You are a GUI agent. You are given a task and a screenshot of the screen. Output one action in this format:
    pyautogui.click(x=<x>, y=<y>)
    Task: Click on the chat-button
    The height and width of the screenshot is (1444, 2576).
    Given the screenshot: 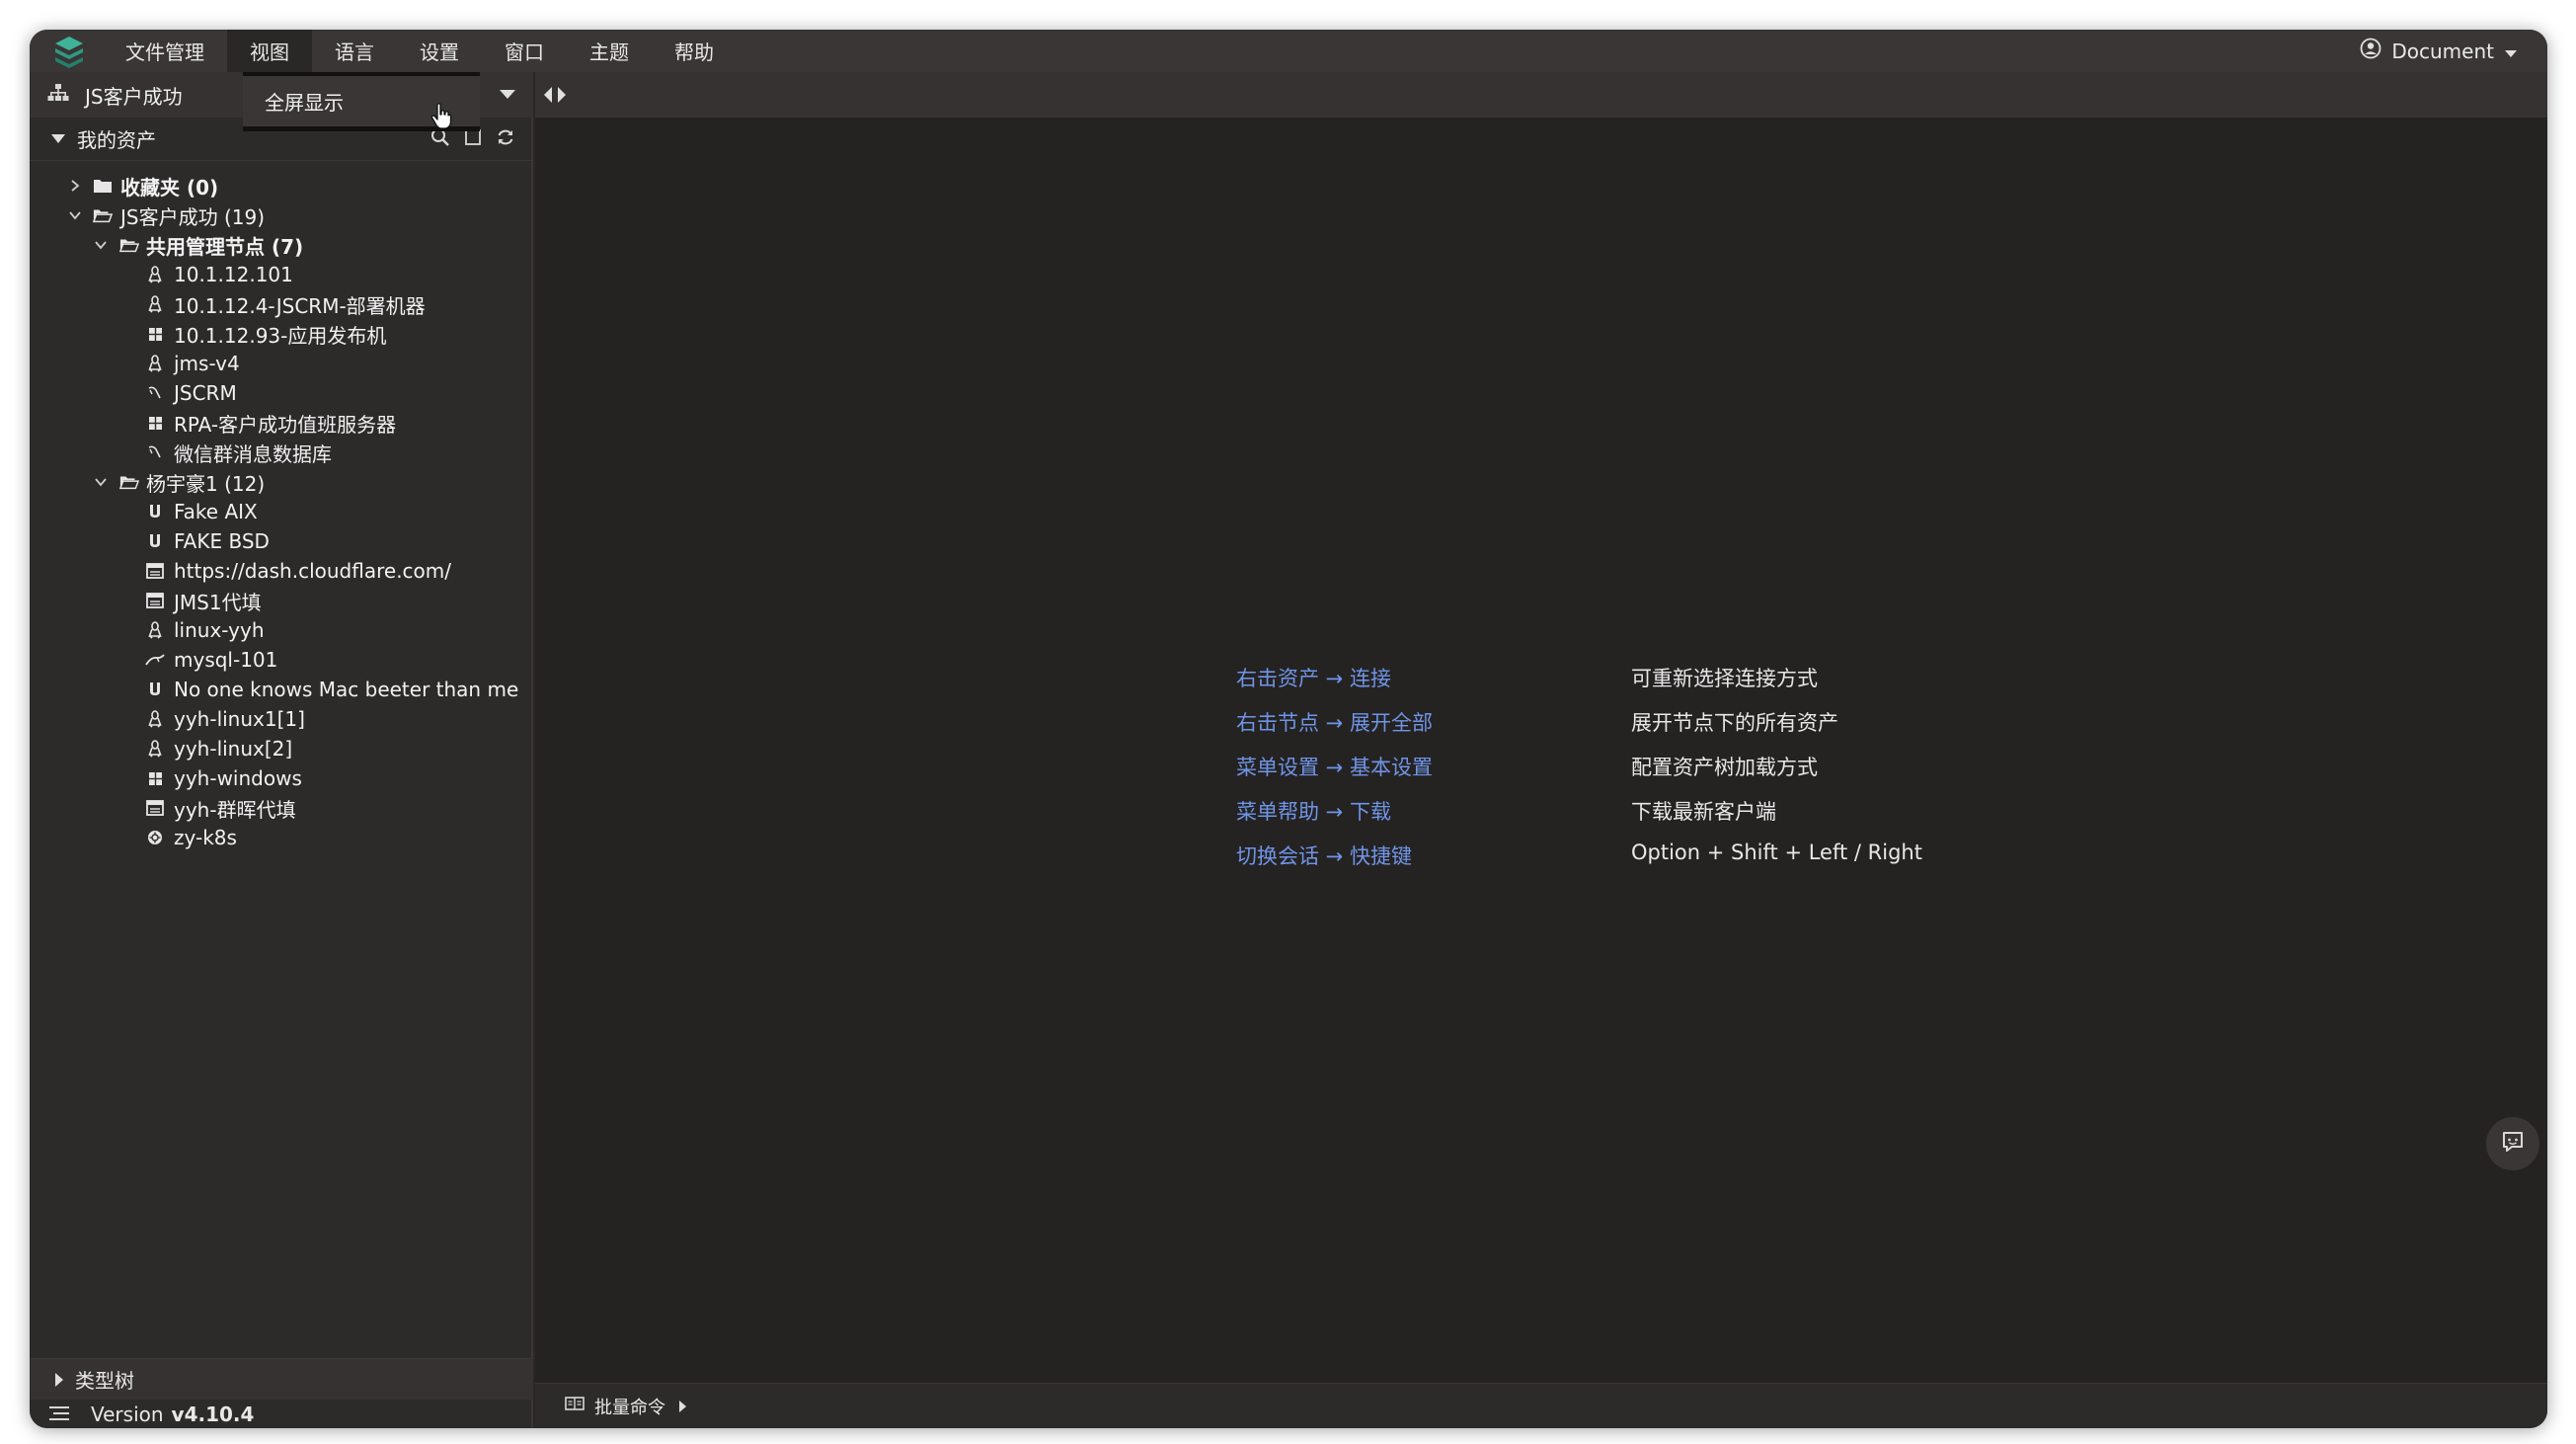 What is the action you would take?
    pyautogui.click(x=2512, y=1143)
    